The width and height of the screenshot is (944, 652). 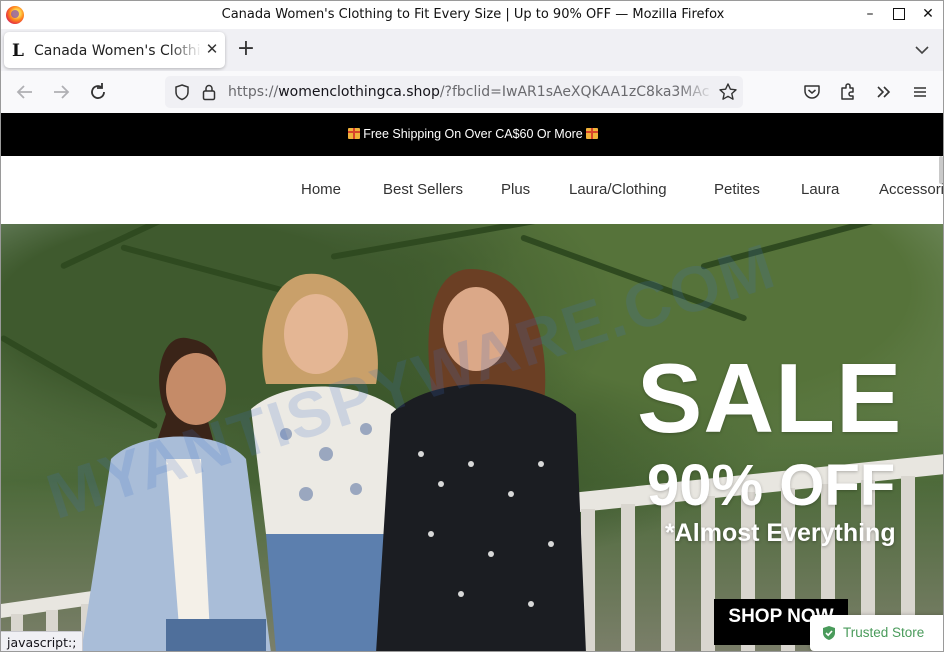 What do you see at coordinates (820, 189) in the screenshot?
I see `nav-item-laura: Laura` at bounding box center [820, 189].